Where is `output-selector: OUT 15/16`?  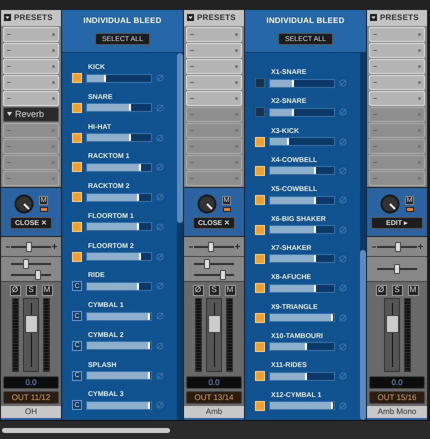 output-selector: OUT 15/16 is located at coordinates (397, 397).